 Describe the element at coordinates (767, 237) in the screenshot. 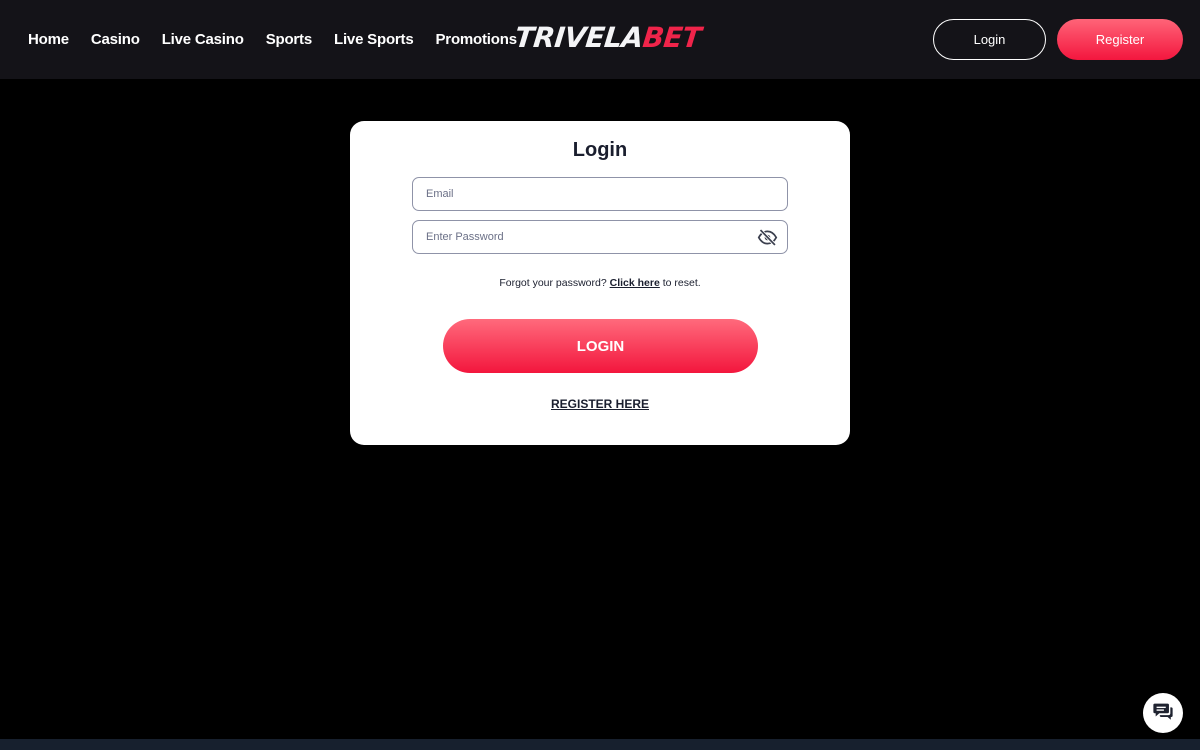

I see `eye-slash-icon` at that location.